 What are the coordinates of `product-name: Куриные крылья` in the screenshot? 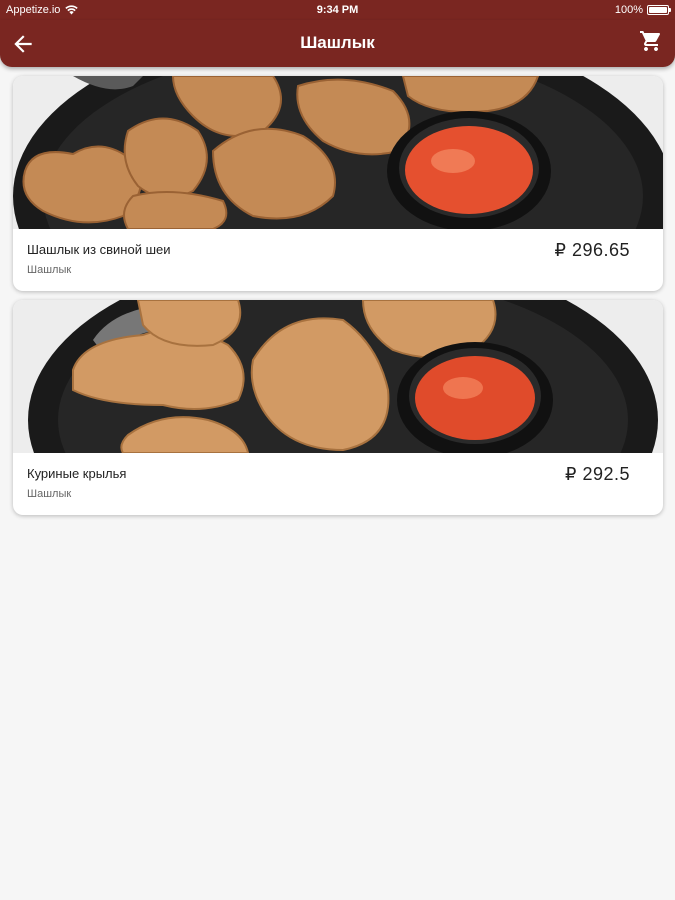 It's located at (77, 473).